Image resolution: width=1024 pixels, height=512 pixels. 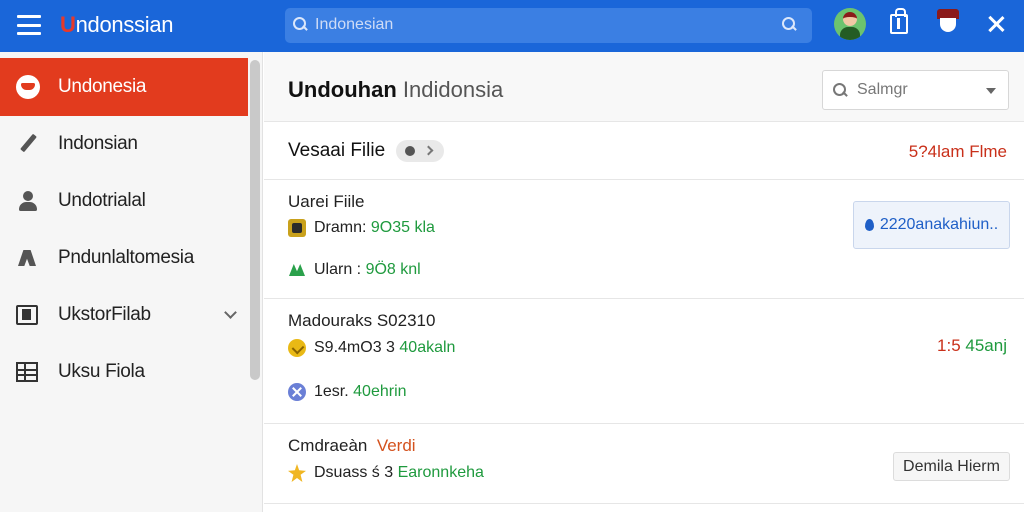 I want to click on bag-icon, so click(x=297, y=228).